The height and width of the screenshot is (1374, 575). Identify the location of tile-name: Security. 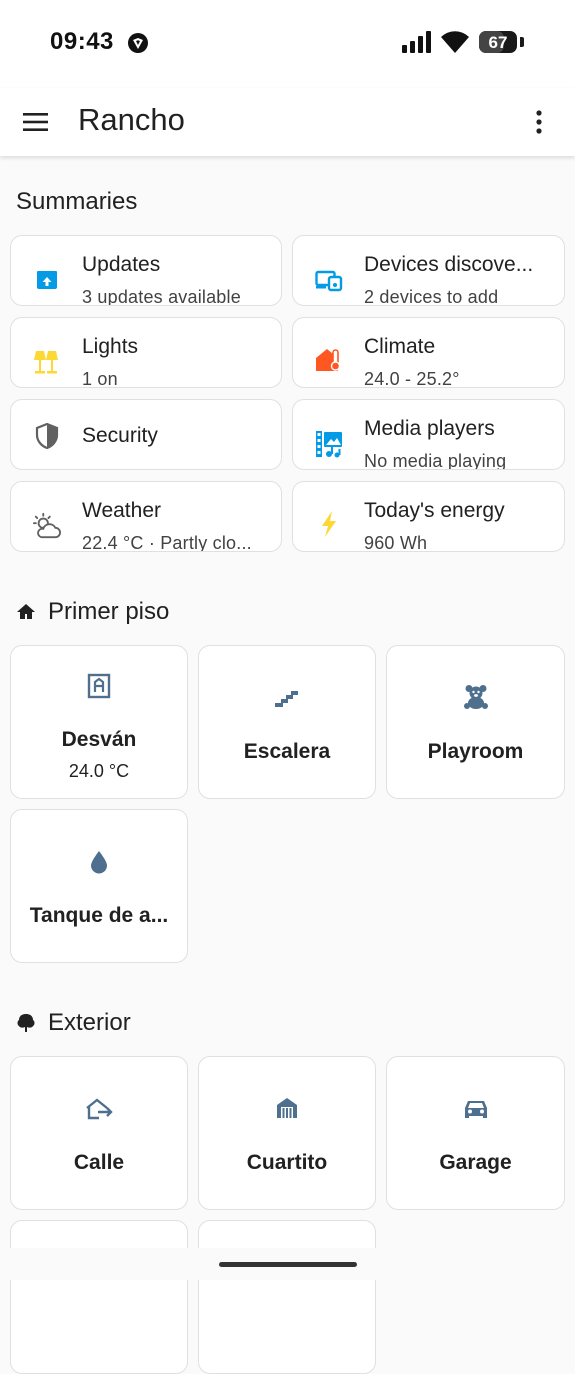
(120, 435).